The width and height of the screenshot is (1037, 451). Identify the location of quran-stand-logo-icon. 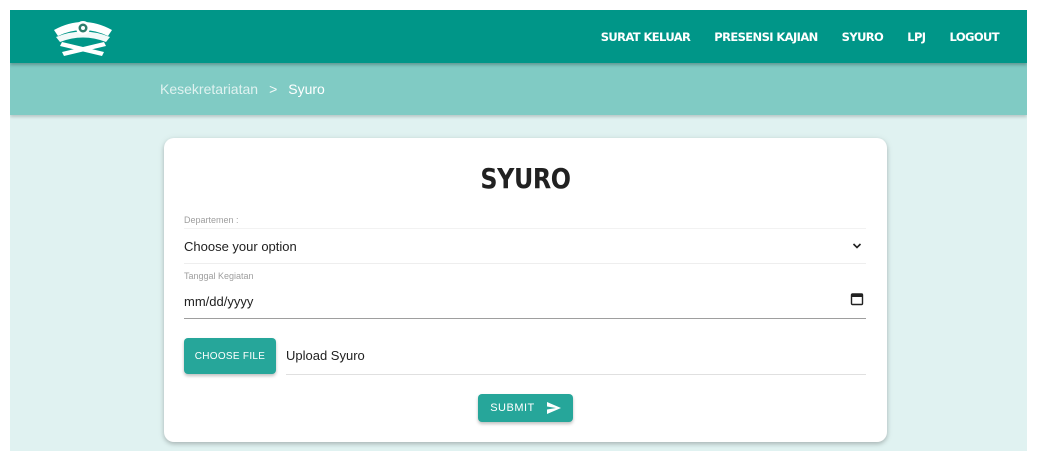
(83, 36).